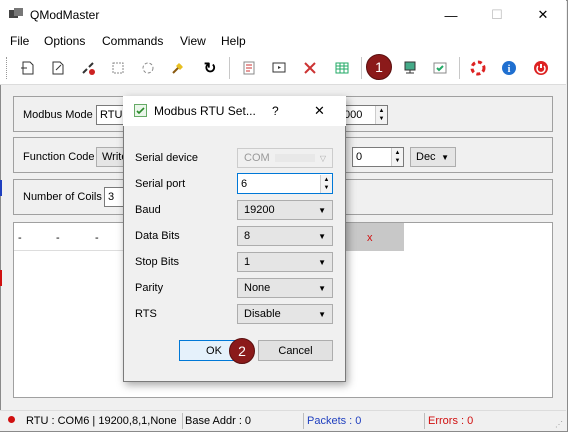 The image size is (568, 432). I want to click on tools-icon, so click(310, 68).